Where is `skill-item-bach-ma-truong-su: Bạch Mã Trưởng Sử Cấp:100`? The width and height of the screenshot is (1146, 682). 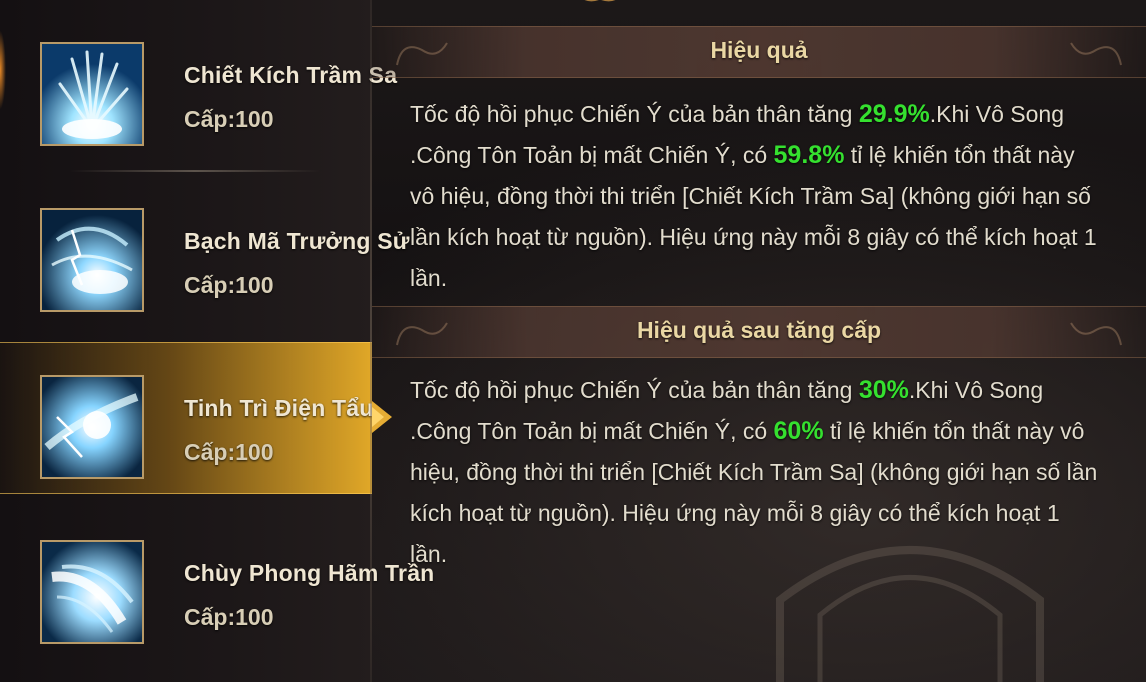
skill-item-bach-ma-truong-su: Bạch Mã Trưởng Sử Cấp:100 is located at coordinates (204, 241).